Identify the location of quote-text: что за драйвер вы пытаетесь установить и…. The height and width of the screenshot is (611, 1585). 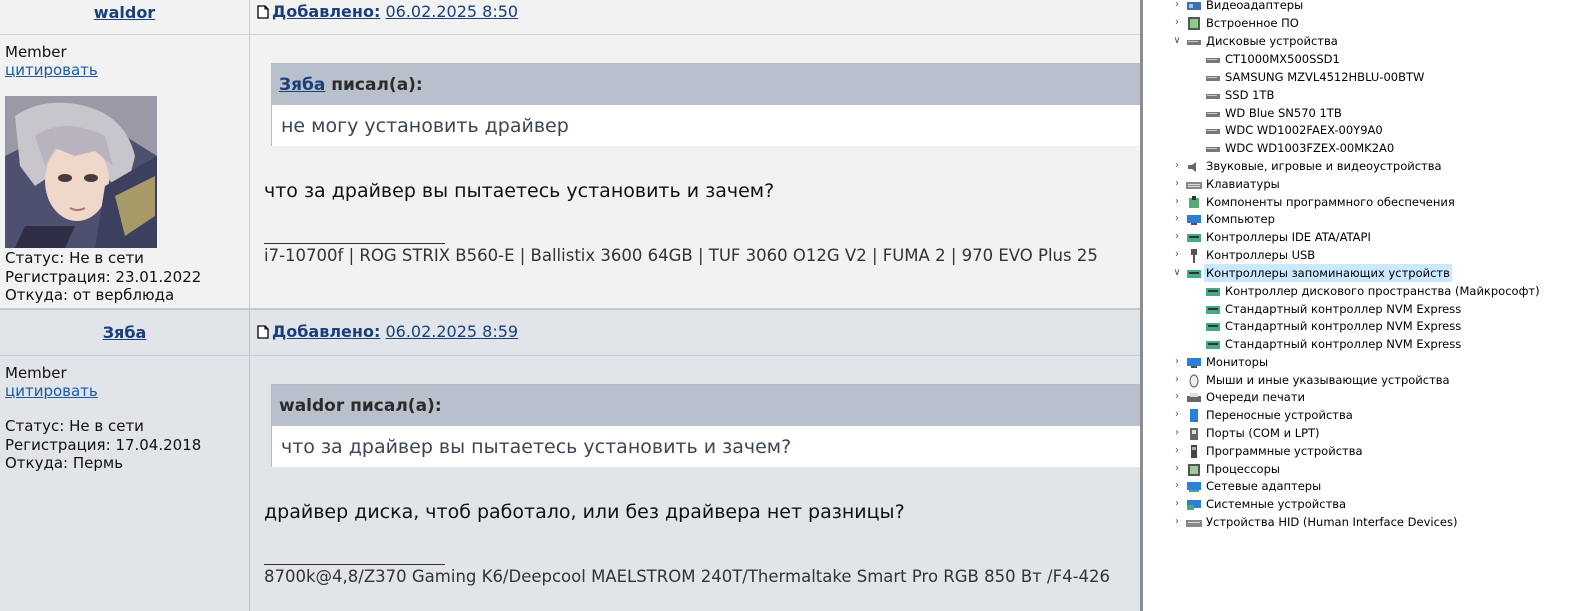
(536, 447).